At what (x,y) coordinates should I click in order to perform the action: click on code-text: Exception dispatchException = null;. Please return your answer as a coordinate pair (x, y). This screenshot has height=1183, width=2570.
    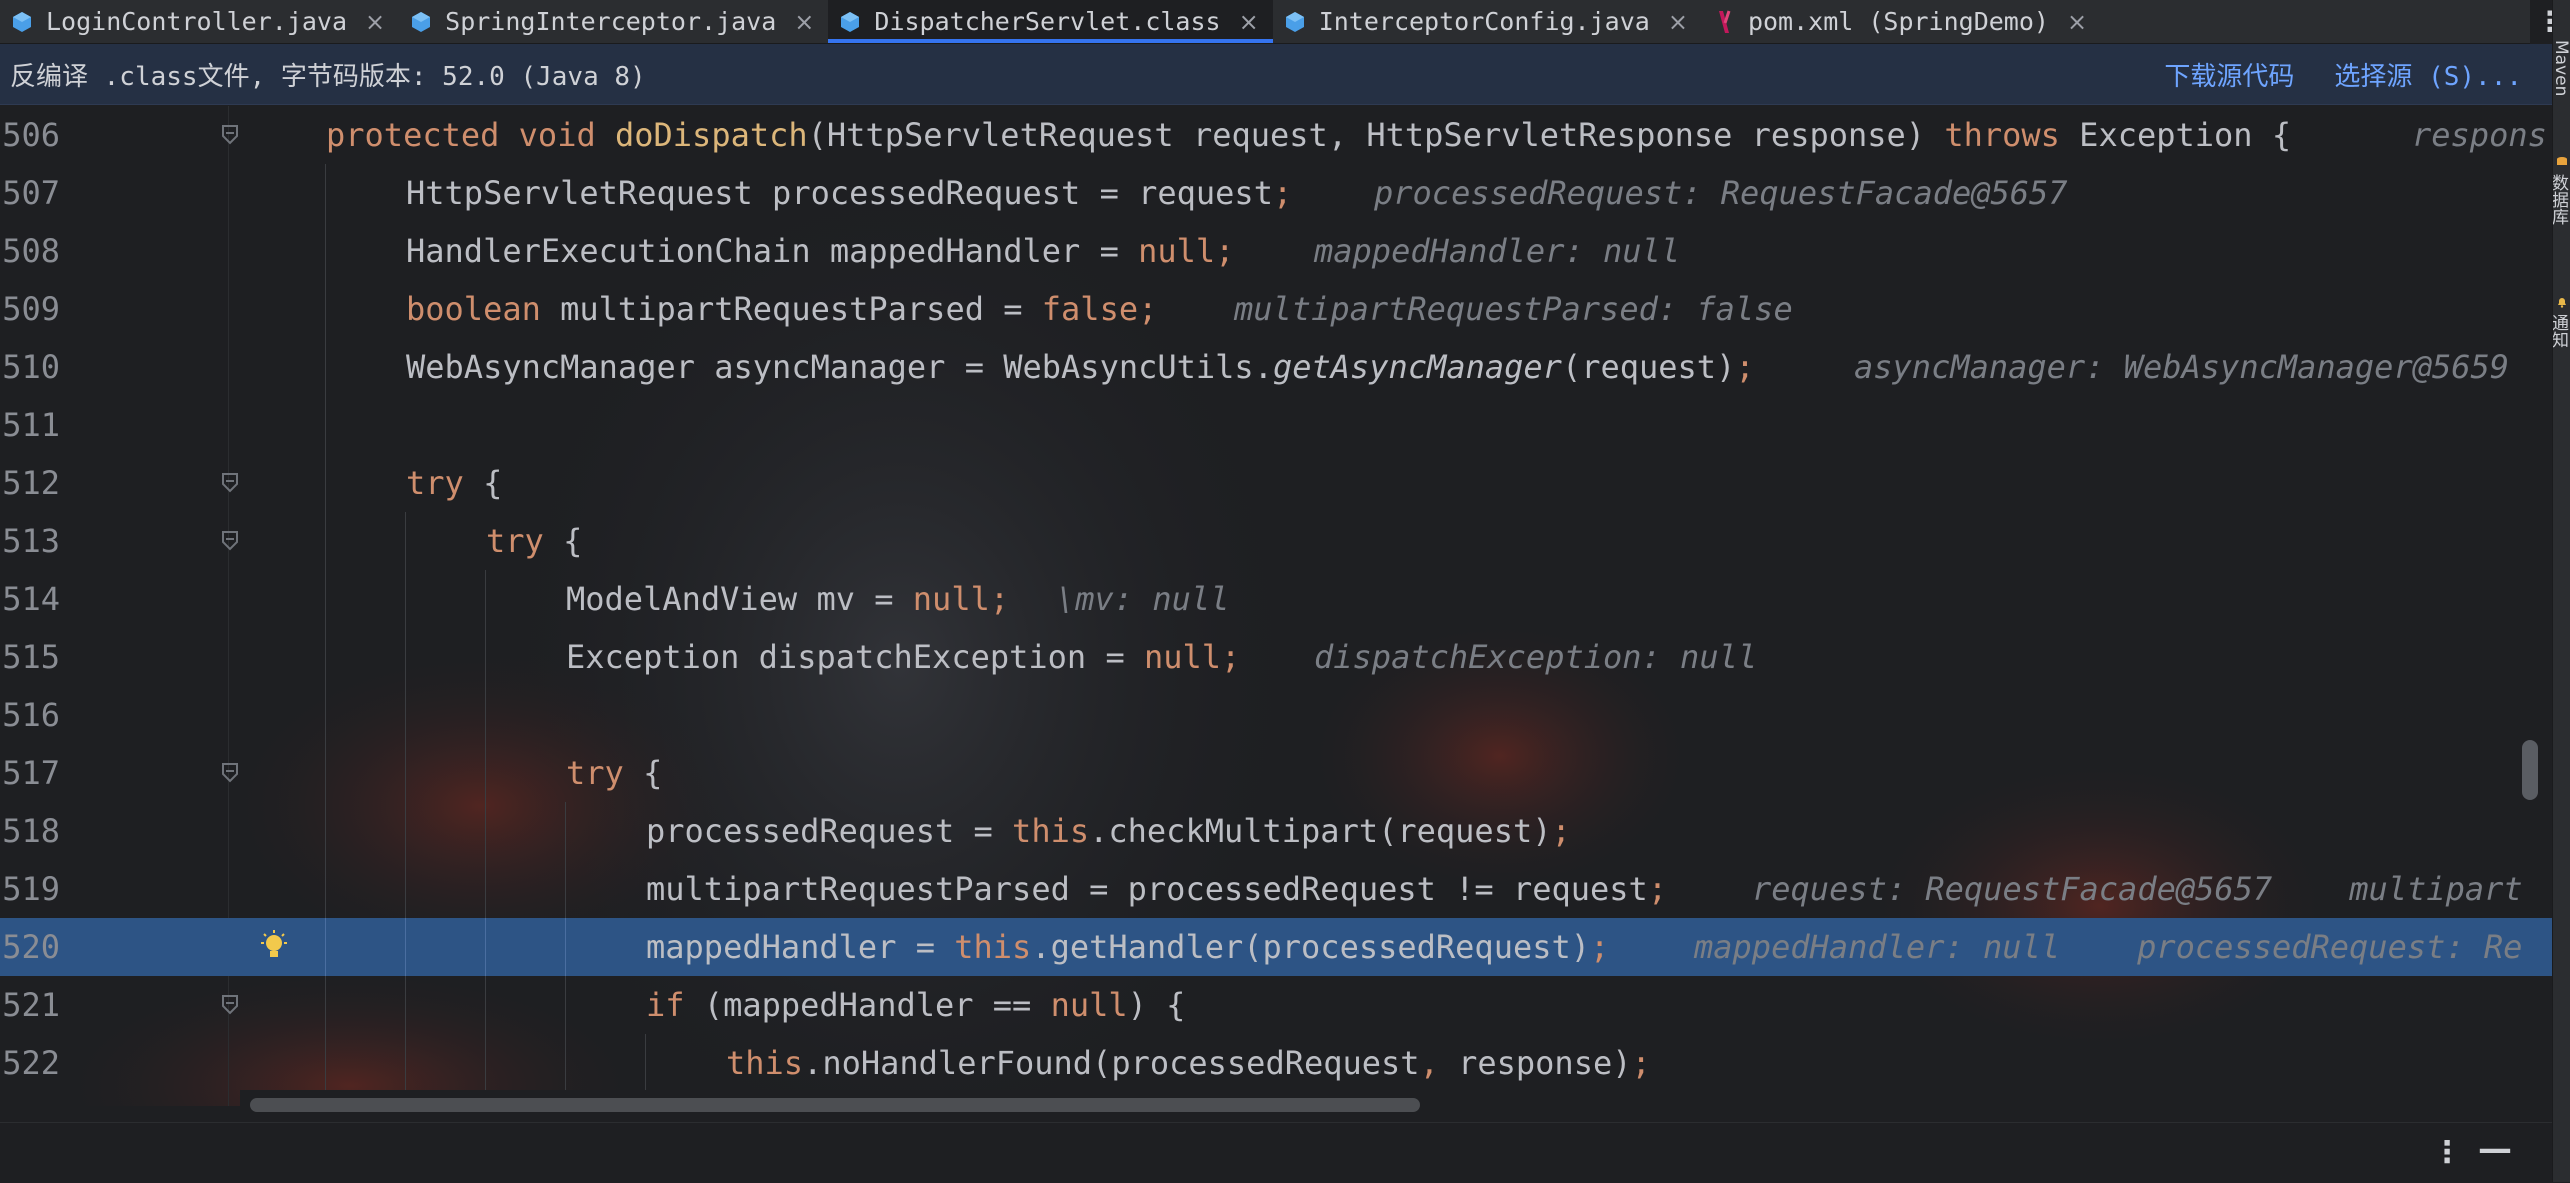
    Looking at the image, I should click on (903, 657).